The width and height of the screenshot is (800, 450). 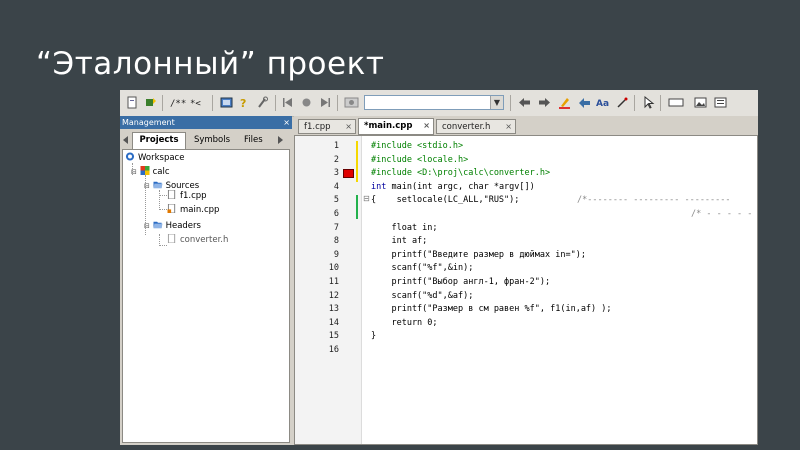 I want to click on tree-label-file: f1.cpp, so click(x=193, y=196).